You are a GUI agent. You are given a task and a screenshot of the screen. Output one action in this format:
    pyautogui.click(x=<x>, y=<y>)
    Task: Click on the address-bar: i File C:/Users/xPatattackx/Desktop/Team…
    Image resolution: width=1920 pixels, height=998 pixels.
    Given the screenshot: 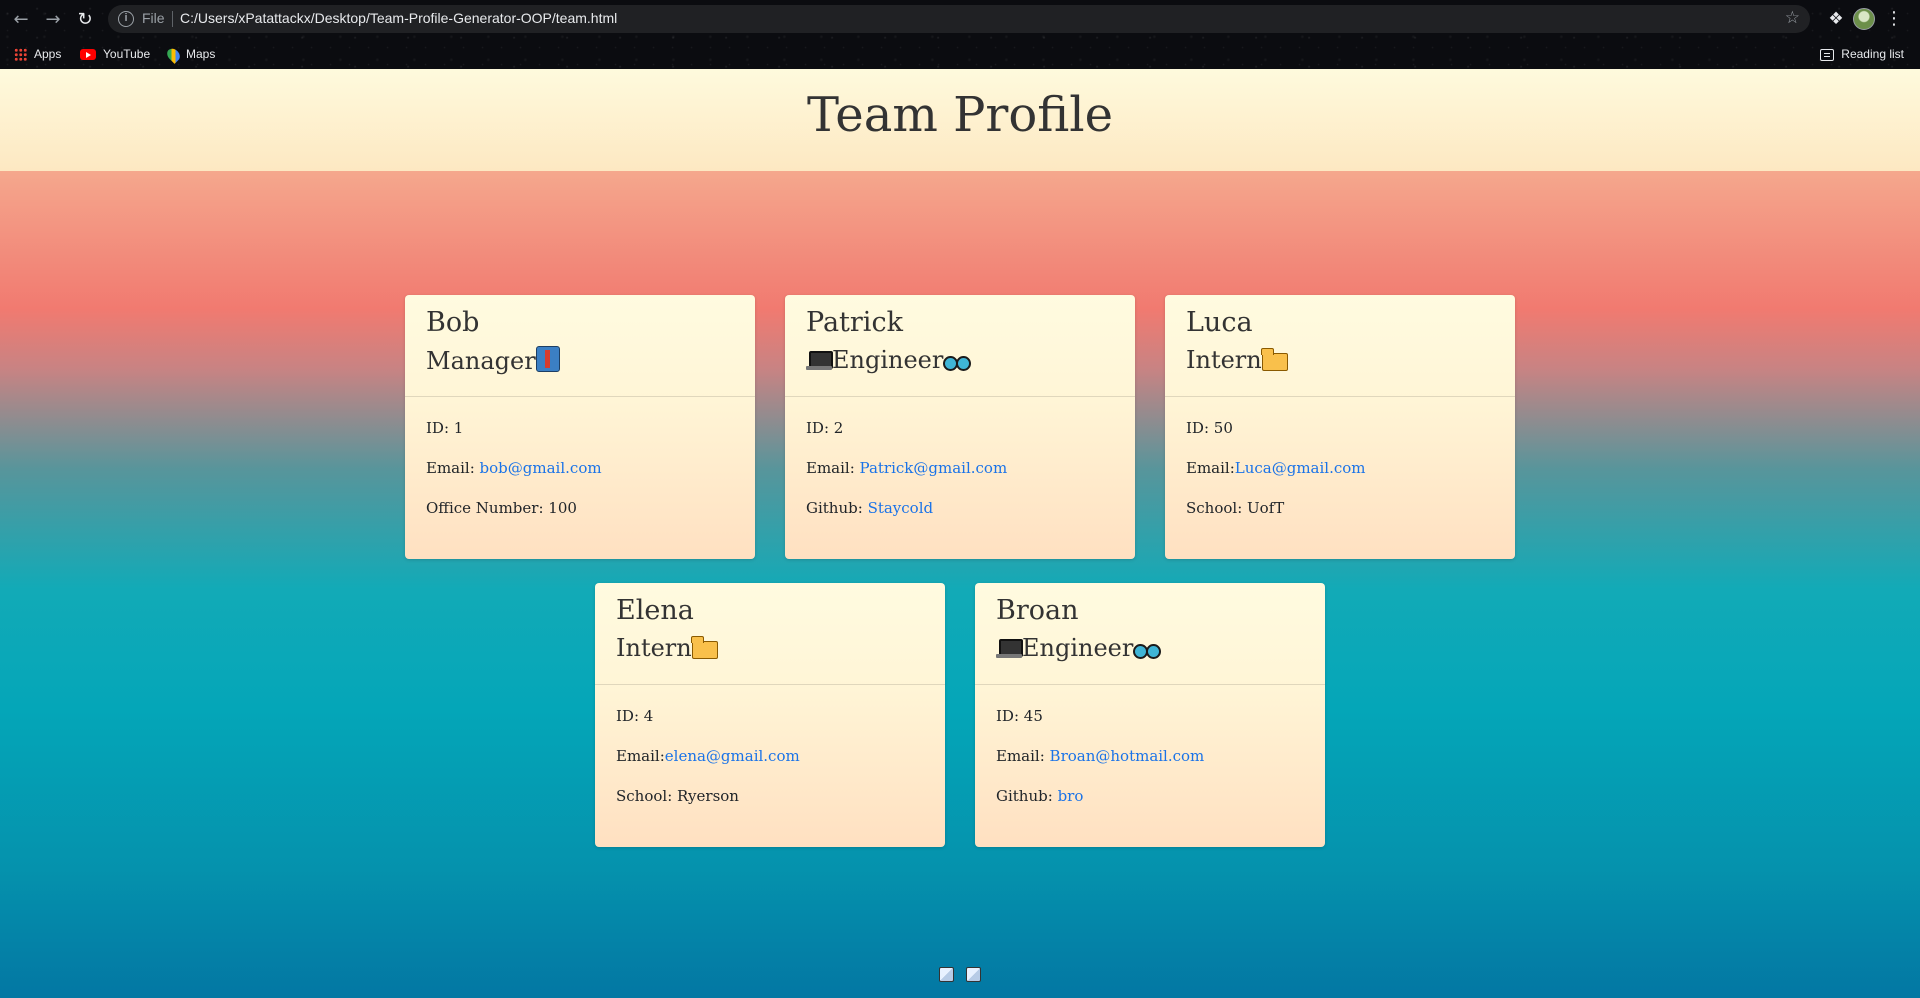 What is the action you would take?
    pyautogui.click(x=959, y=19)
    